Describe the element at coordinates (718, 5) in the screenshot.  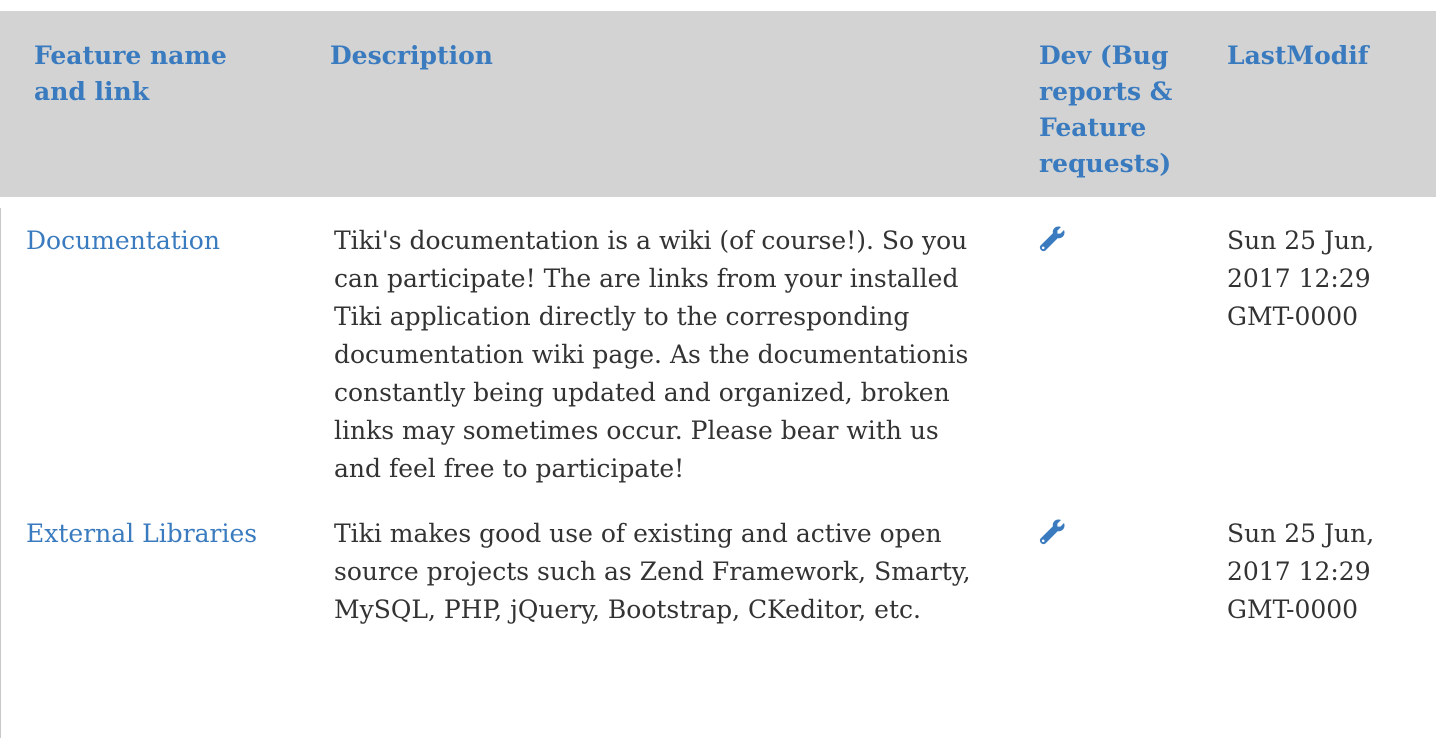
I see `top-strip` at that location.